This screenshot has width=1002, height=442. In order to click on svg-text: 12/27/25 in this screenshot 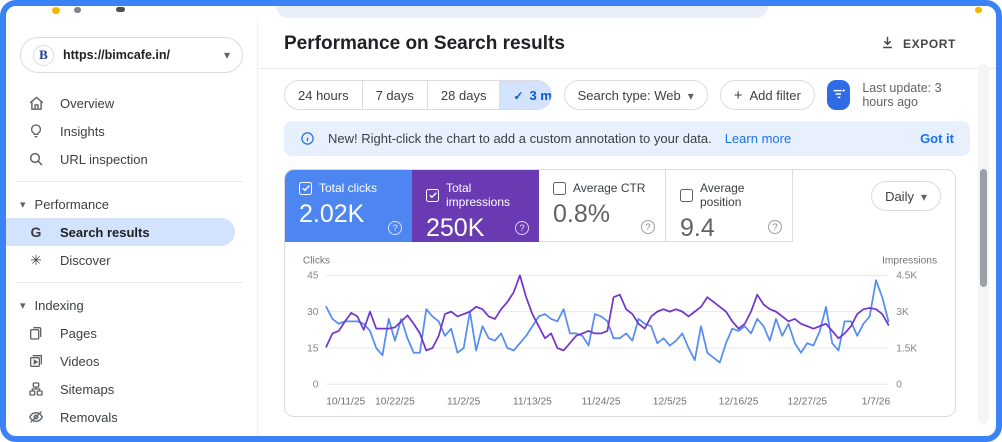, I will do `click(807, 402)`.